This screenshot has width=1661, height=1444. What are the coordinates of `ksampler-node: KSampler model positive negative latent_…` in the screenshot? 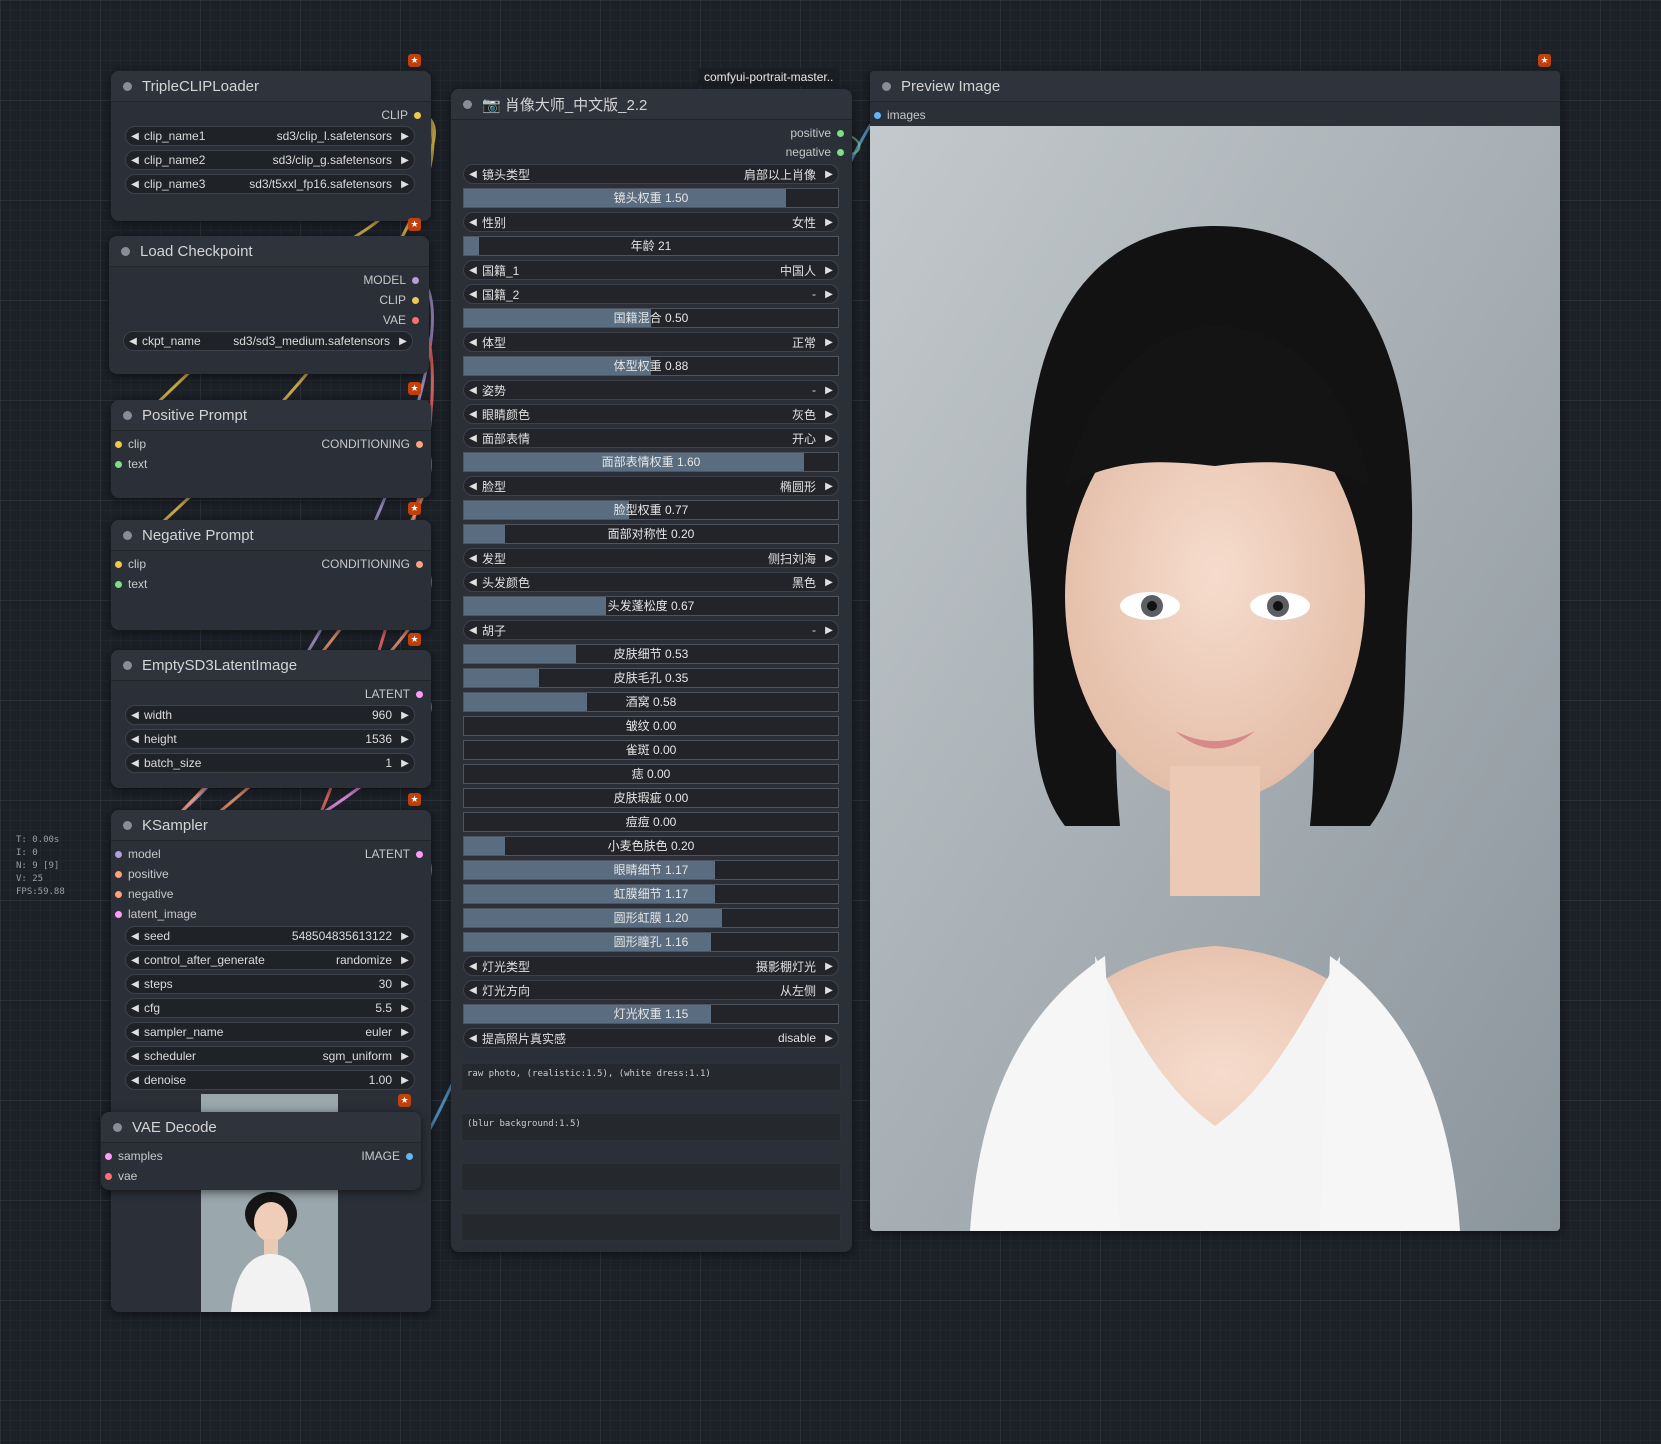 It's located at (271, 1061).